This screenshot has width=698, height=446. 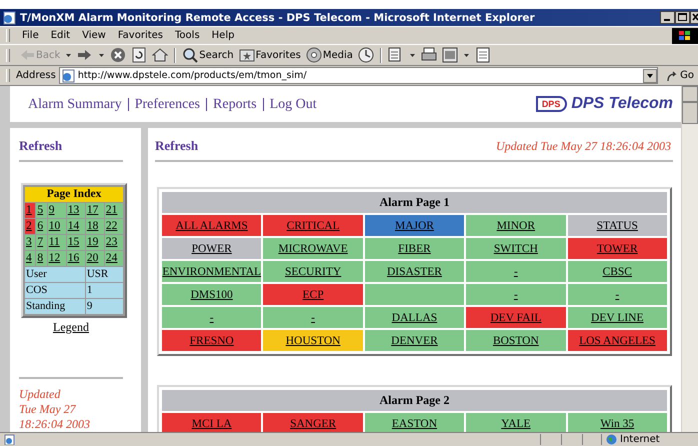 What do you see at coordinates (617, 318) in the screenshot?
I see `alarm-link: DEV LINE` at bounding box center [617, 318].